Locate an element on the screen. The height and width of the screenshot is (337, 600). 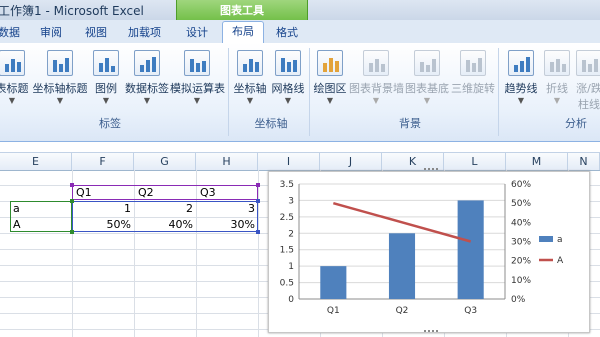
group-label-background: 背景 is located at coordinates (410, 123).